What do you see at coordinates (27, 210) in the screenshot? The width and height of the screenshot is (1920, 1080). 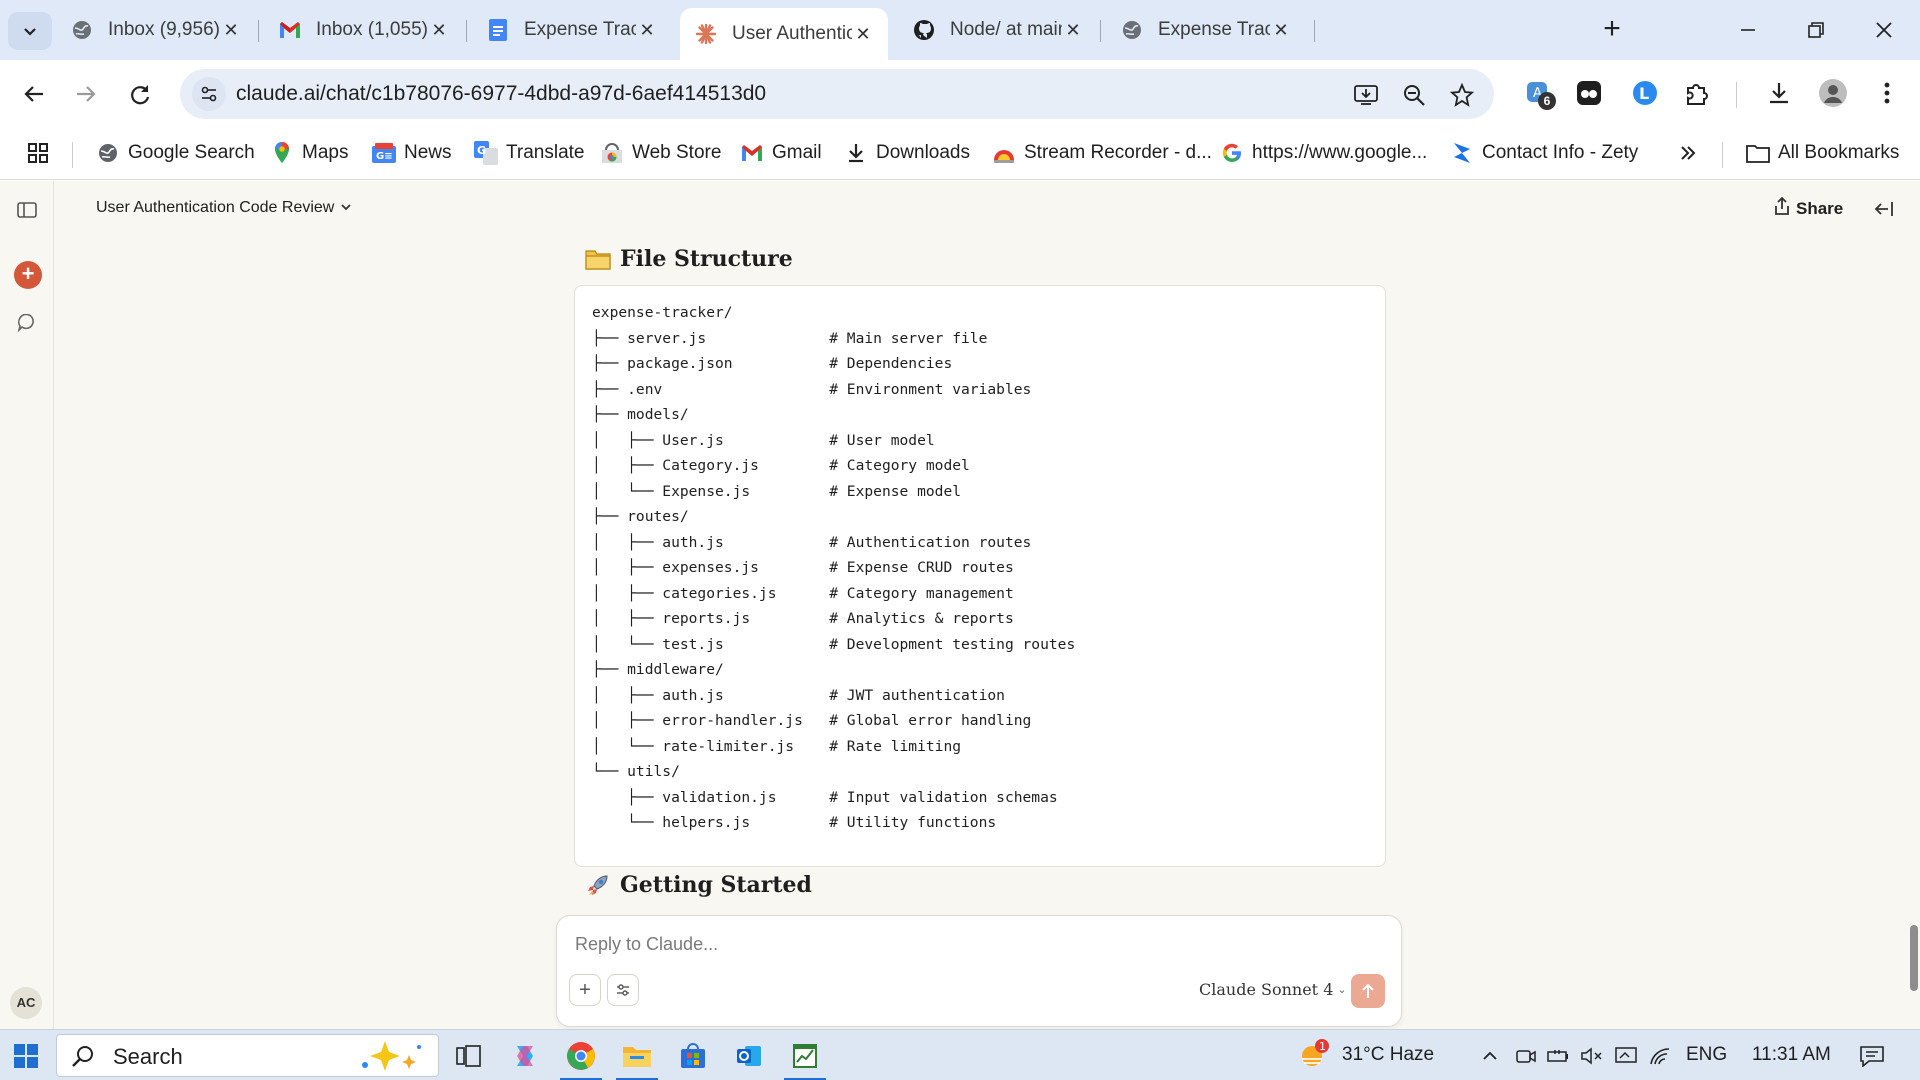 I see `sidebar-toggle-icon` at bounding box center [27, 210].